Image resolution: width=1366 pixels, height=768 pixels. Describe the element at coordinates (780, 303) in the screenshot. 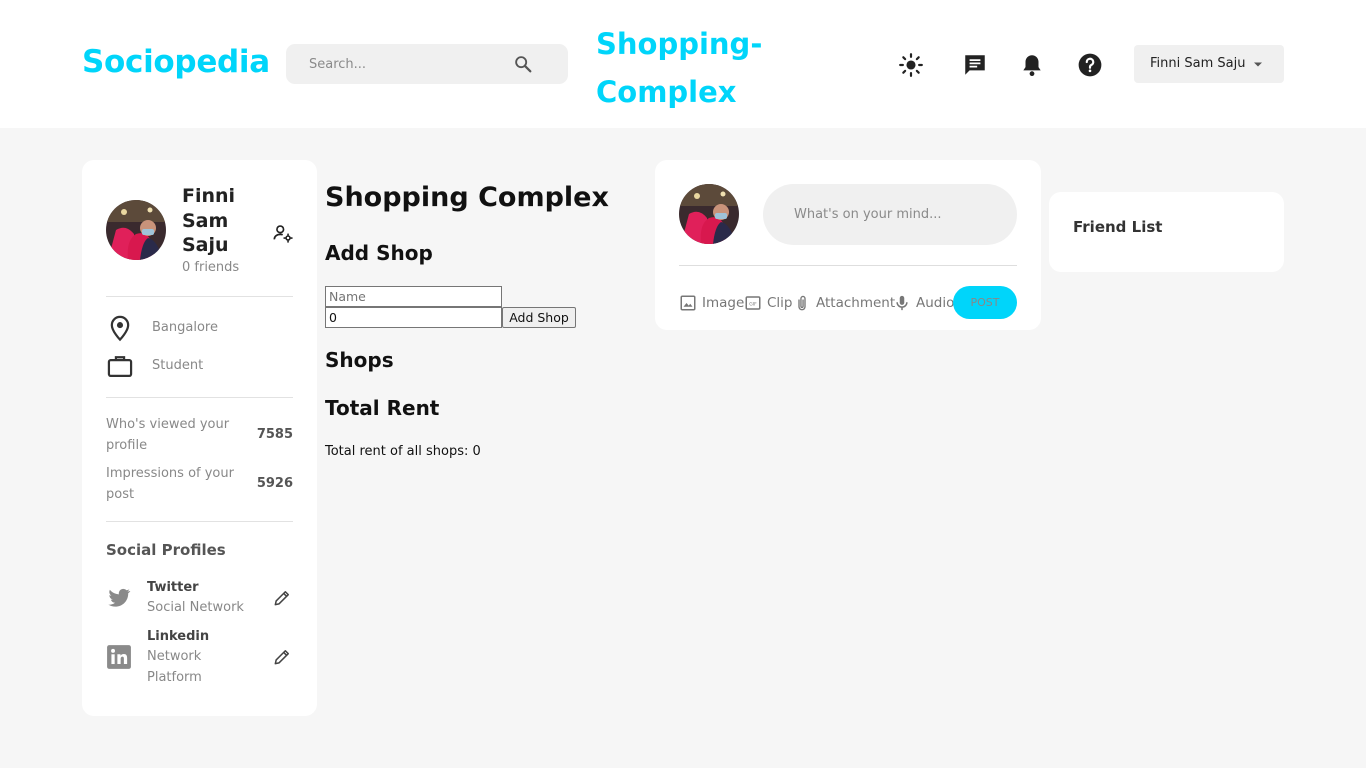

I see `clip-tool-label: Clip` at that location.